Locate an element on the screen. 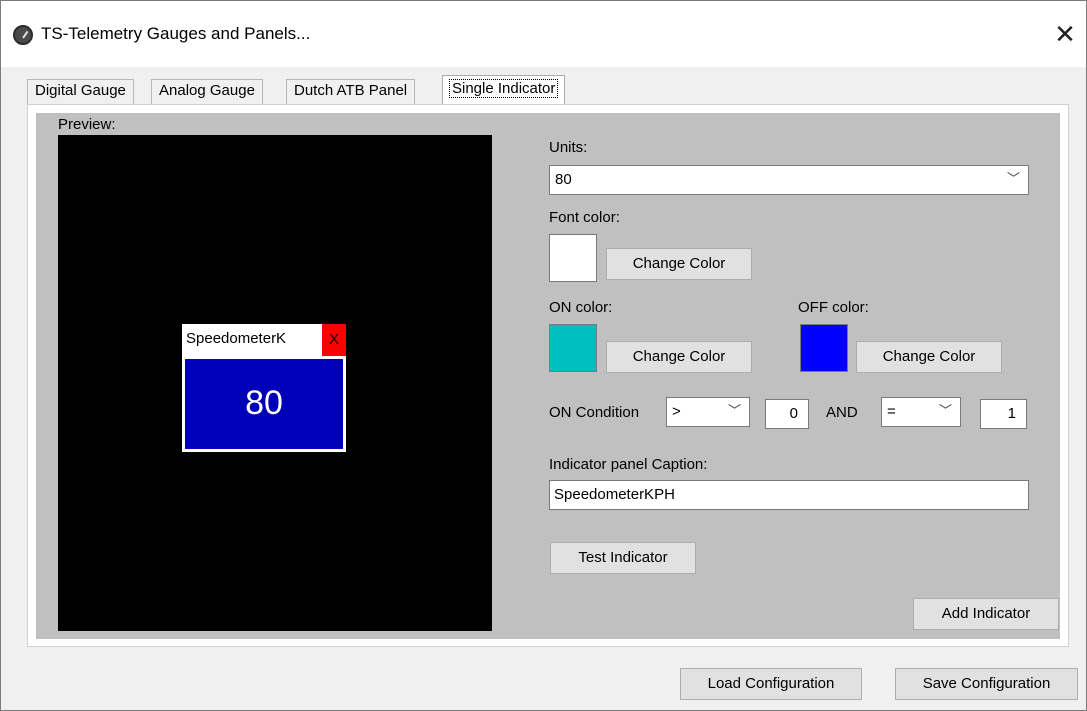 The image size is (1087, 711). on-color-swatch is located at coordinates (573, 348).